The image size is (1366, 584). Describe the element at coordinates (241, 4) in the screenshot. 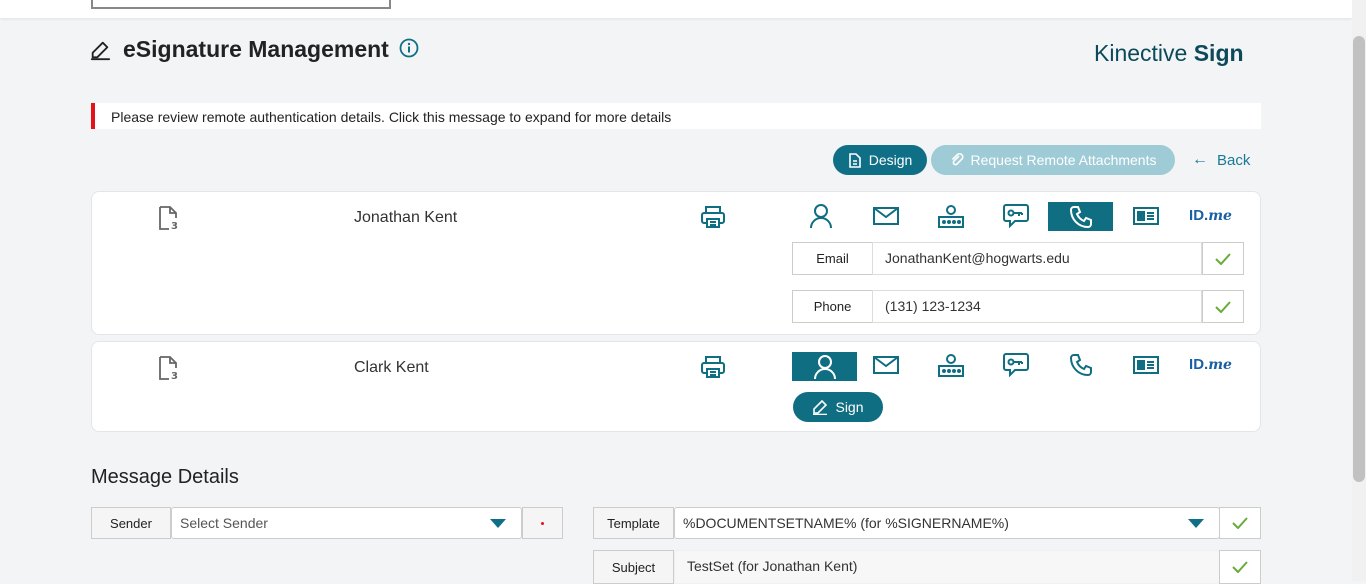

I see `top-search-box` at that location.